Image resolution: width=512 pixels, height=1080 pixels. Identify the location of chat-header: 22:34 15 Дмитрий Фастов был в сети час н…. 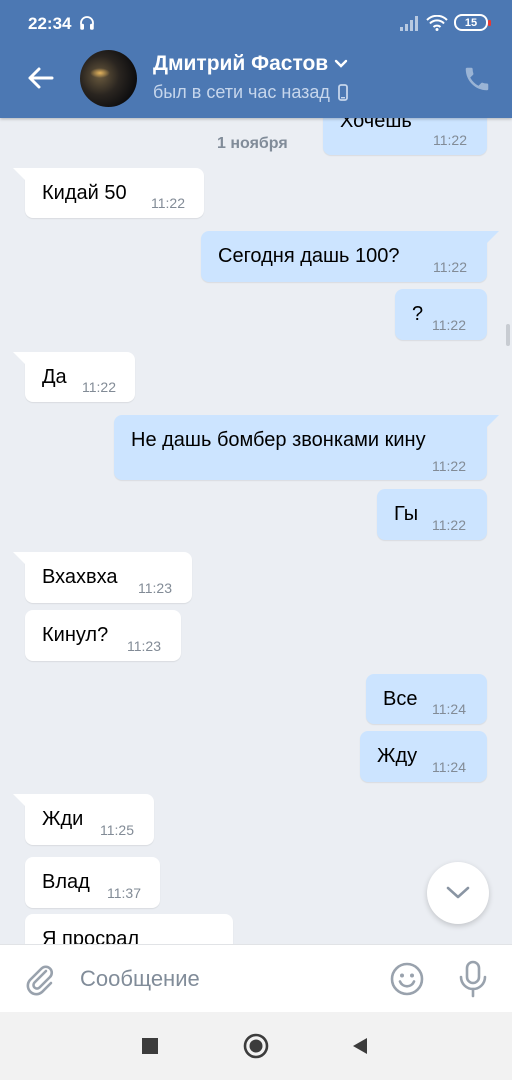
(256, 59).